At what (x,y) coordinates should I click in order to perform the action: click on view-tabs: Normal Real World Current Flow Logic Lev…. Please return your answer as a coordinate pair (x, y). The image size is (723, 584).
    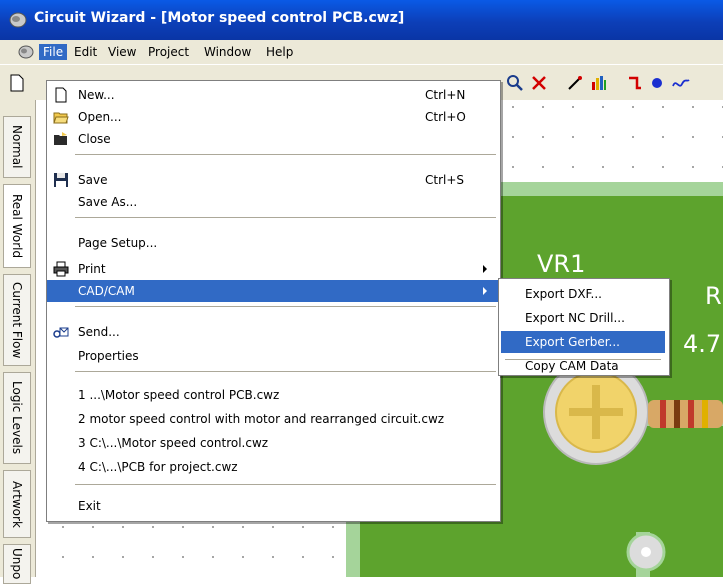
    Looking at the image, I should click on (18, 342).